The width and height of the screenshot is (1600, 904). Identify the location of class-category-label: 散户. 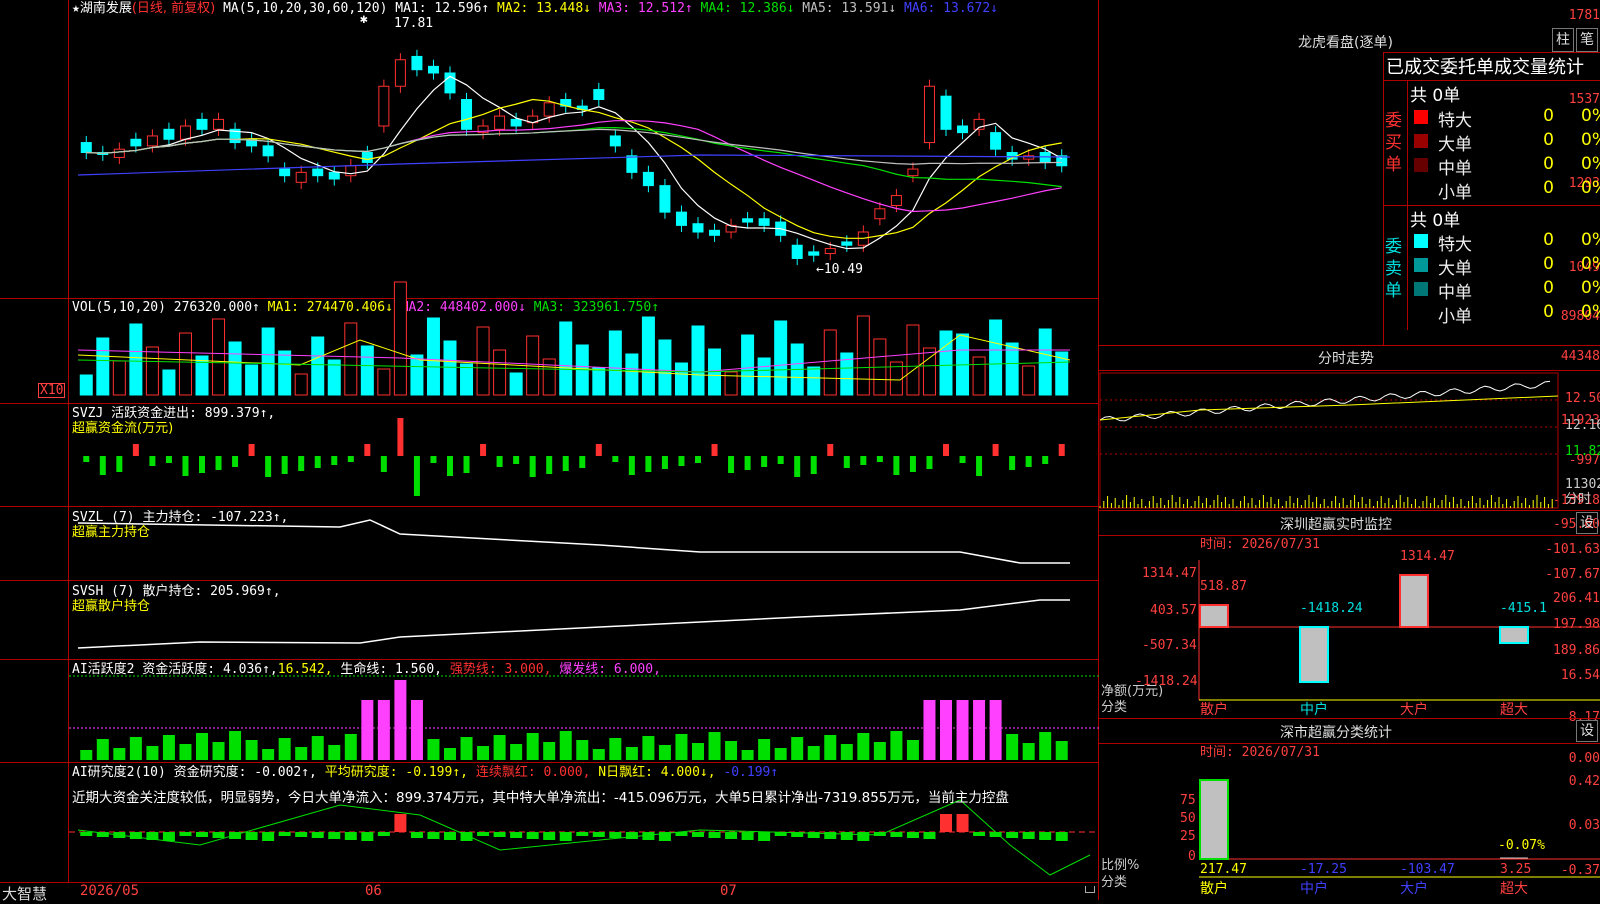
(1214, 888).